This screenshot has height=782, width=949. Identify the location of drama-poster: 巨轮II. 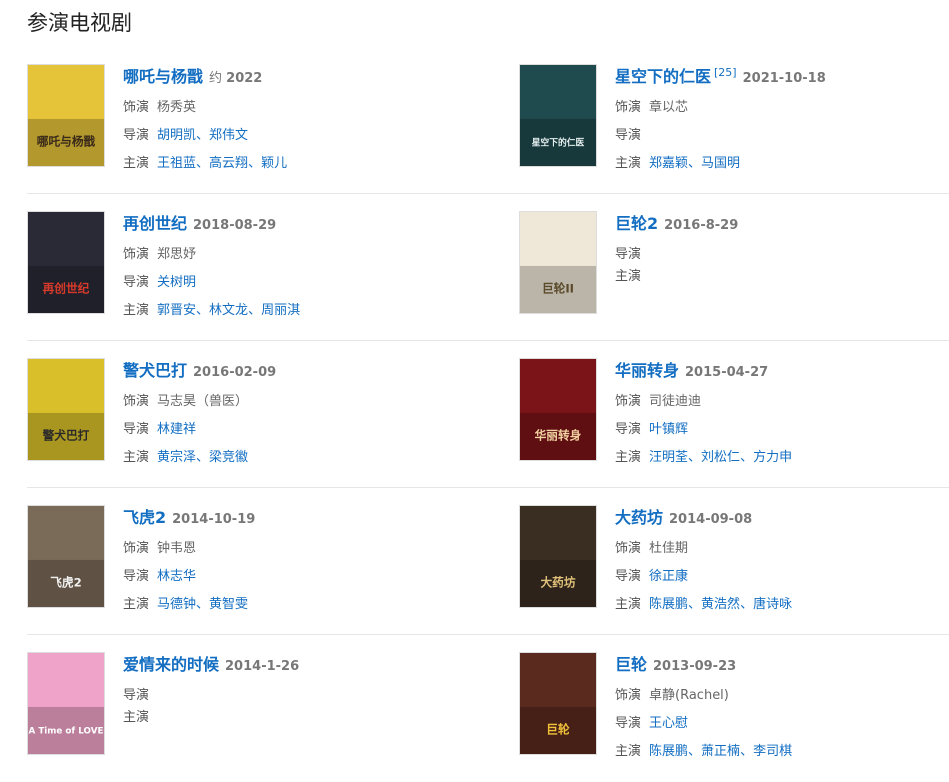
(558, 262).